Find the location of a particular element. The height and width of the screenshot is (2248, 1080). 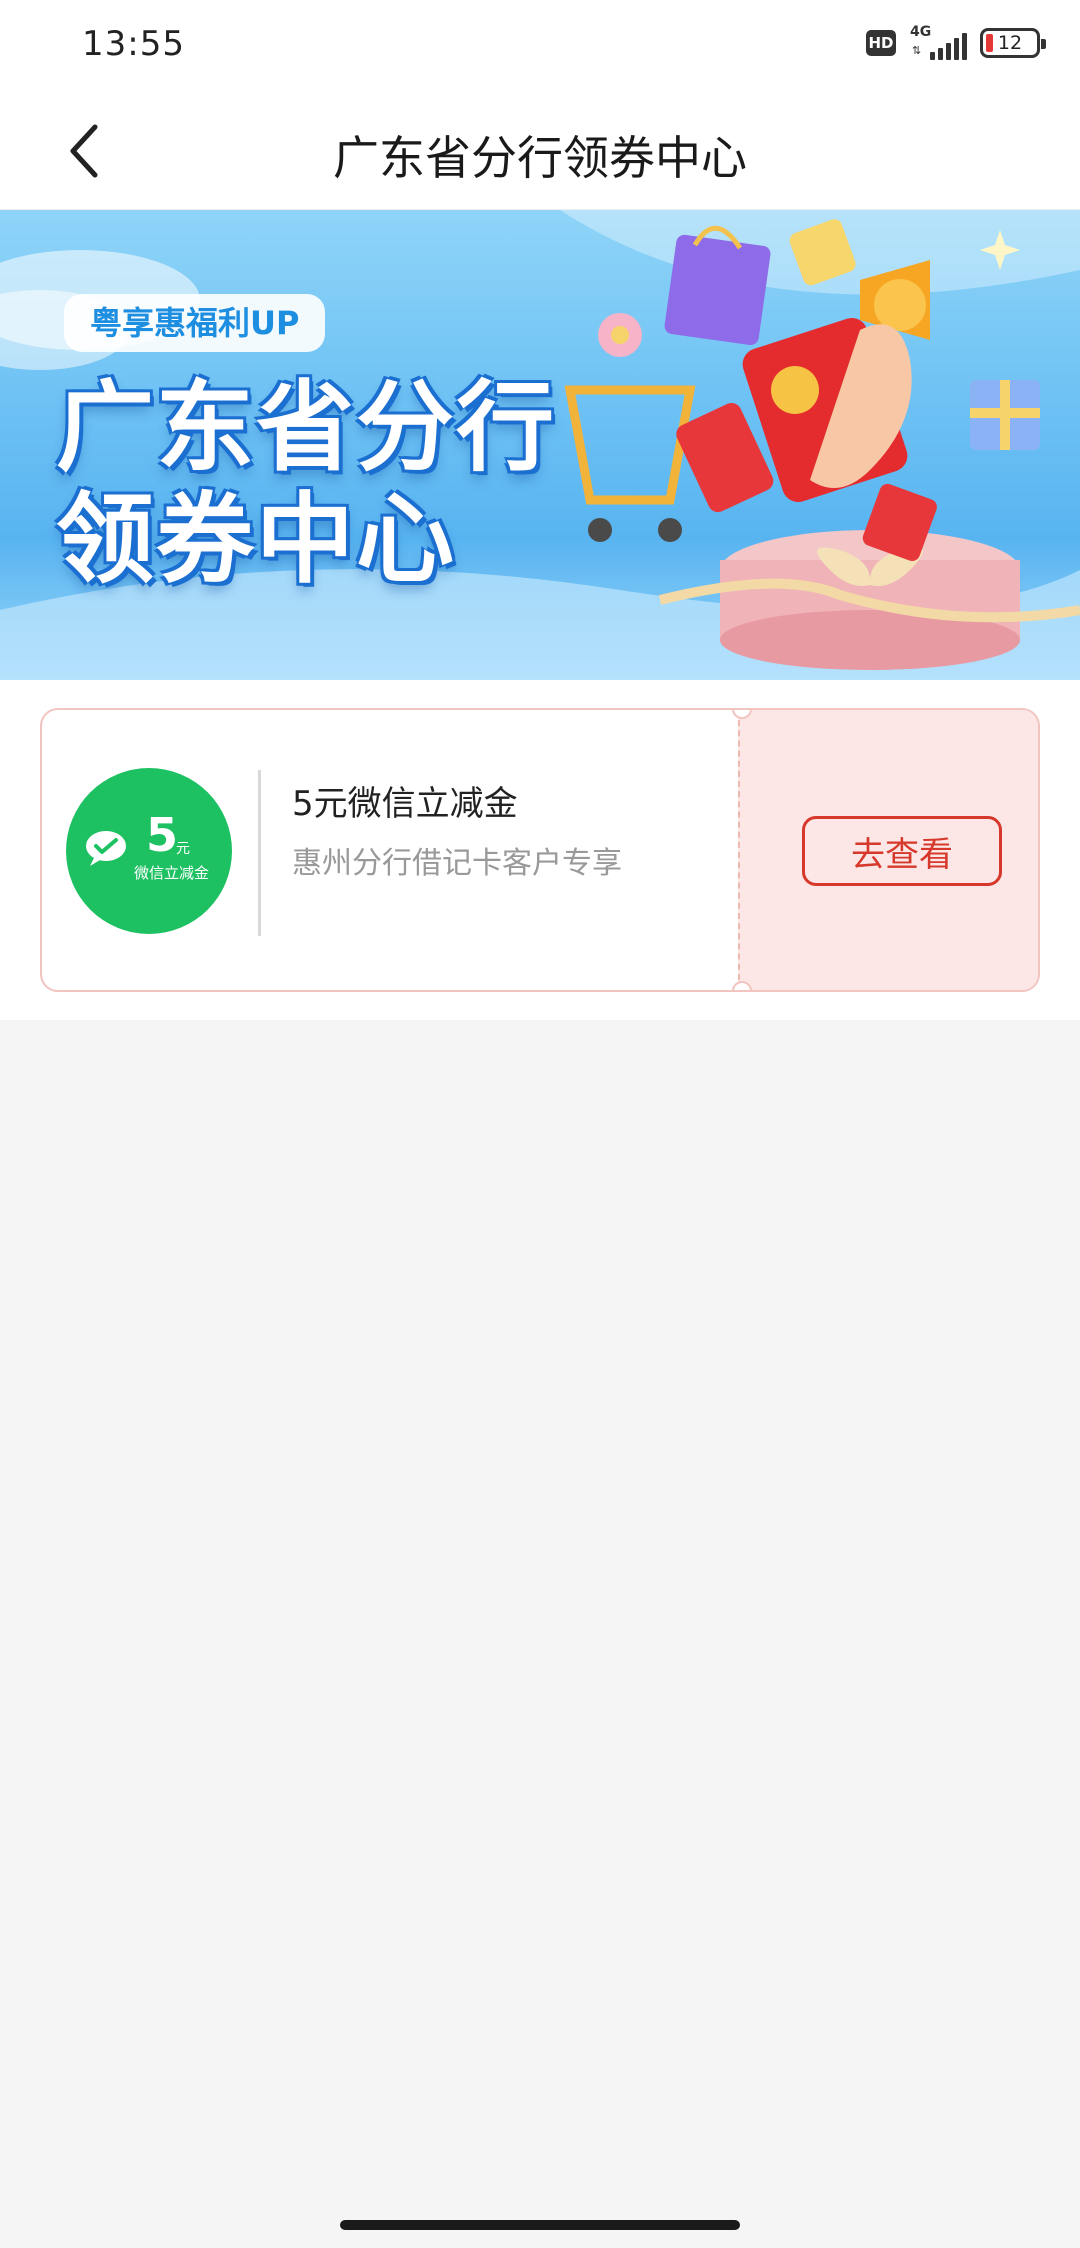

page-title: 广东省分行领券中心 is located at coordinates (540, 158).